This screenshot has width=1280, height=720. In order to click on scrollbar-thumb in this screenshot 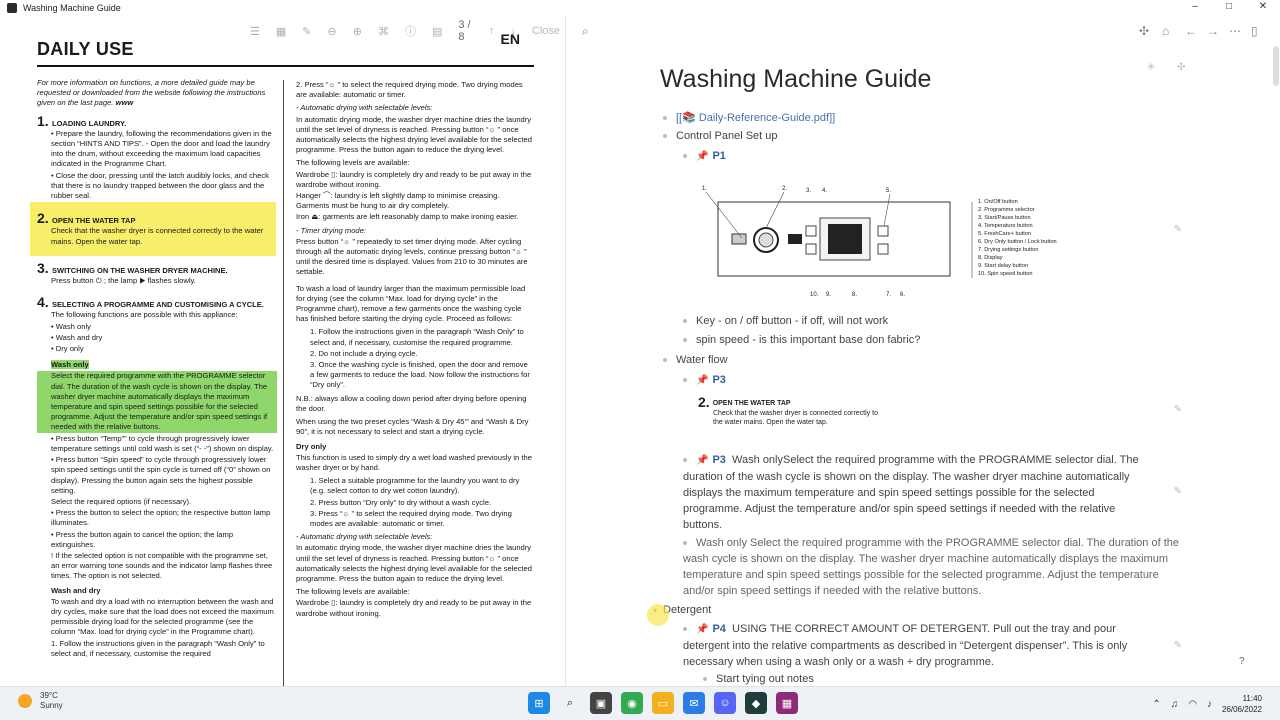, I will do `click(1276, 66)`.